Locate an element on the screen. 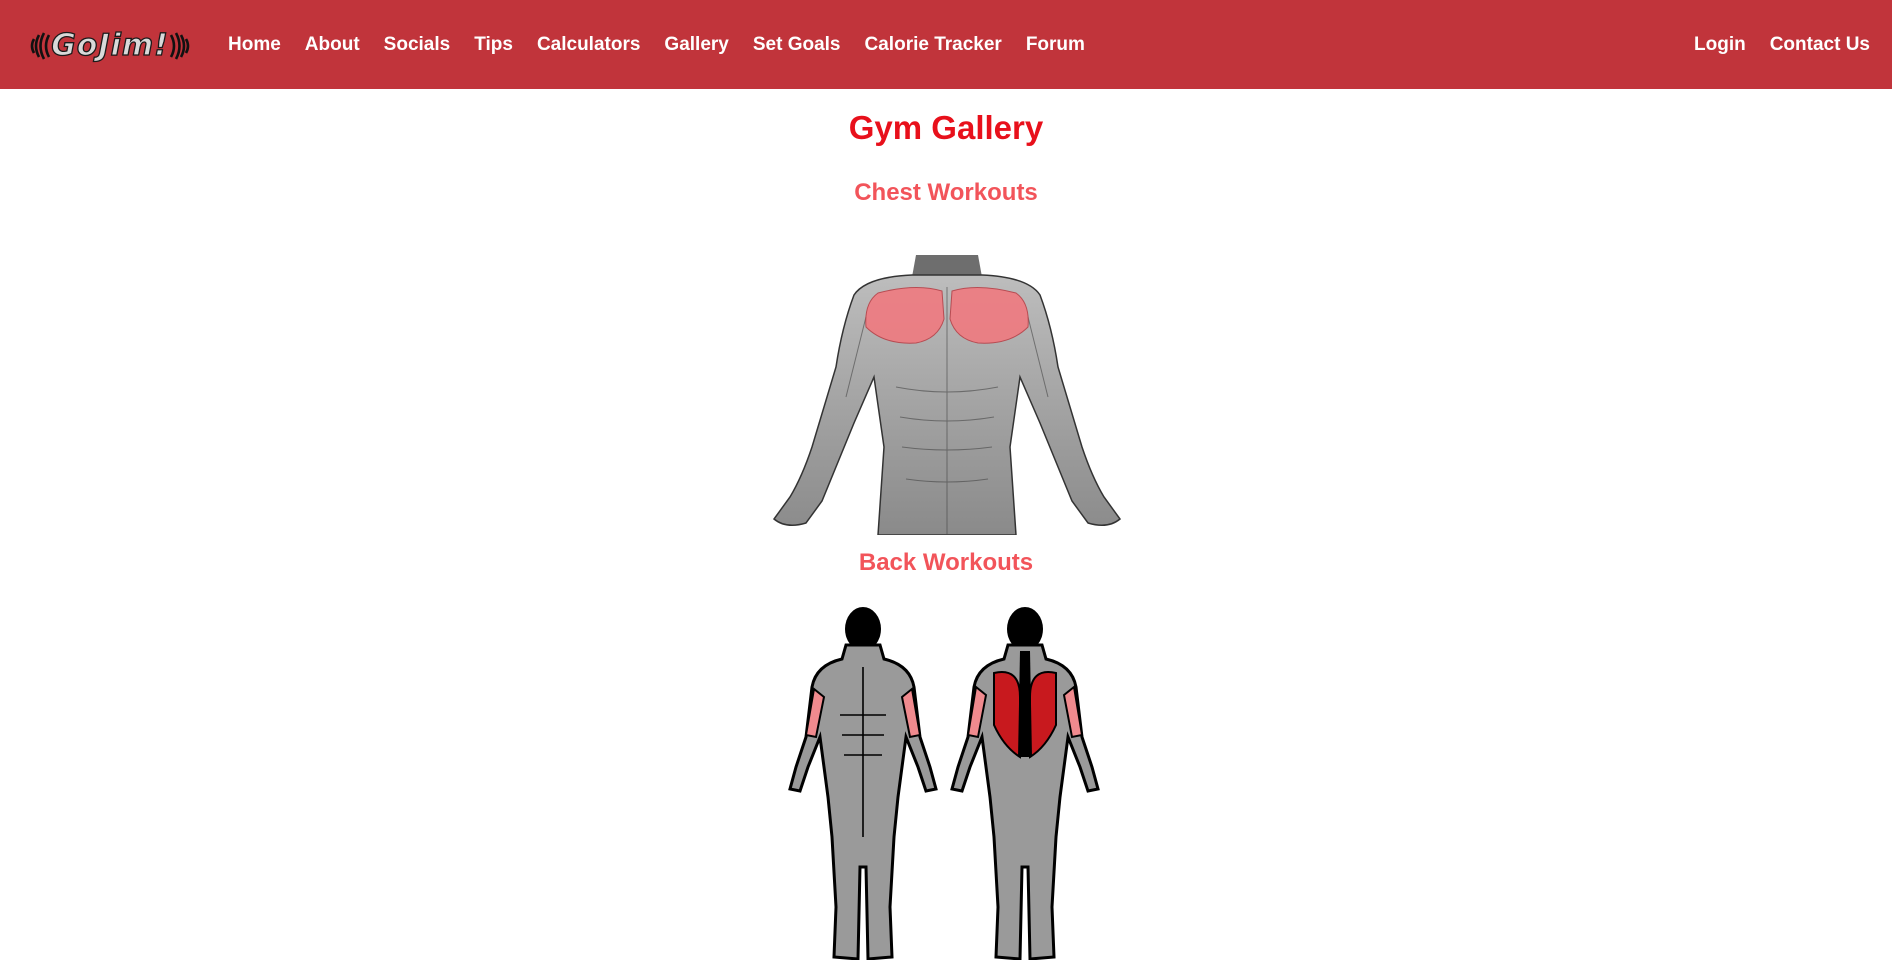 The height and width of the screenshot is (960, 1892). nav-login: Login is located at coordinates (1720, 45).